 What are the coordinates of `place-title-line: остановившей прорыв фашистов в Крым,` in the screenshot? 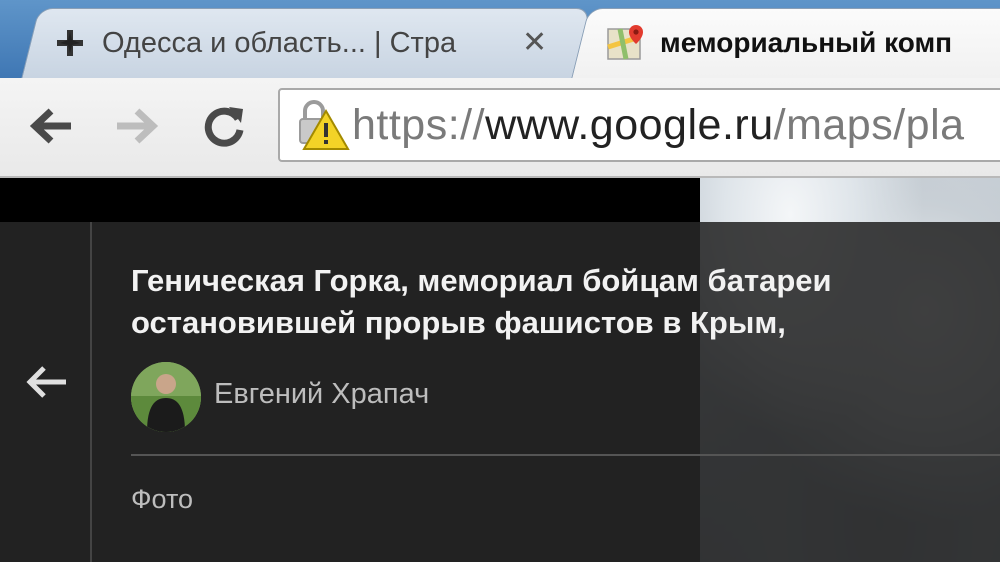 It's located at (458, 322).